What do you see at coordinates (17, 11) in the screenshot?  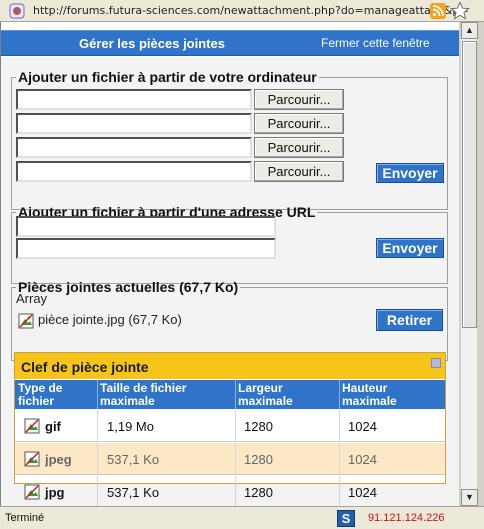 I see `site-favicon-icon` at bounding box center [17, 11].